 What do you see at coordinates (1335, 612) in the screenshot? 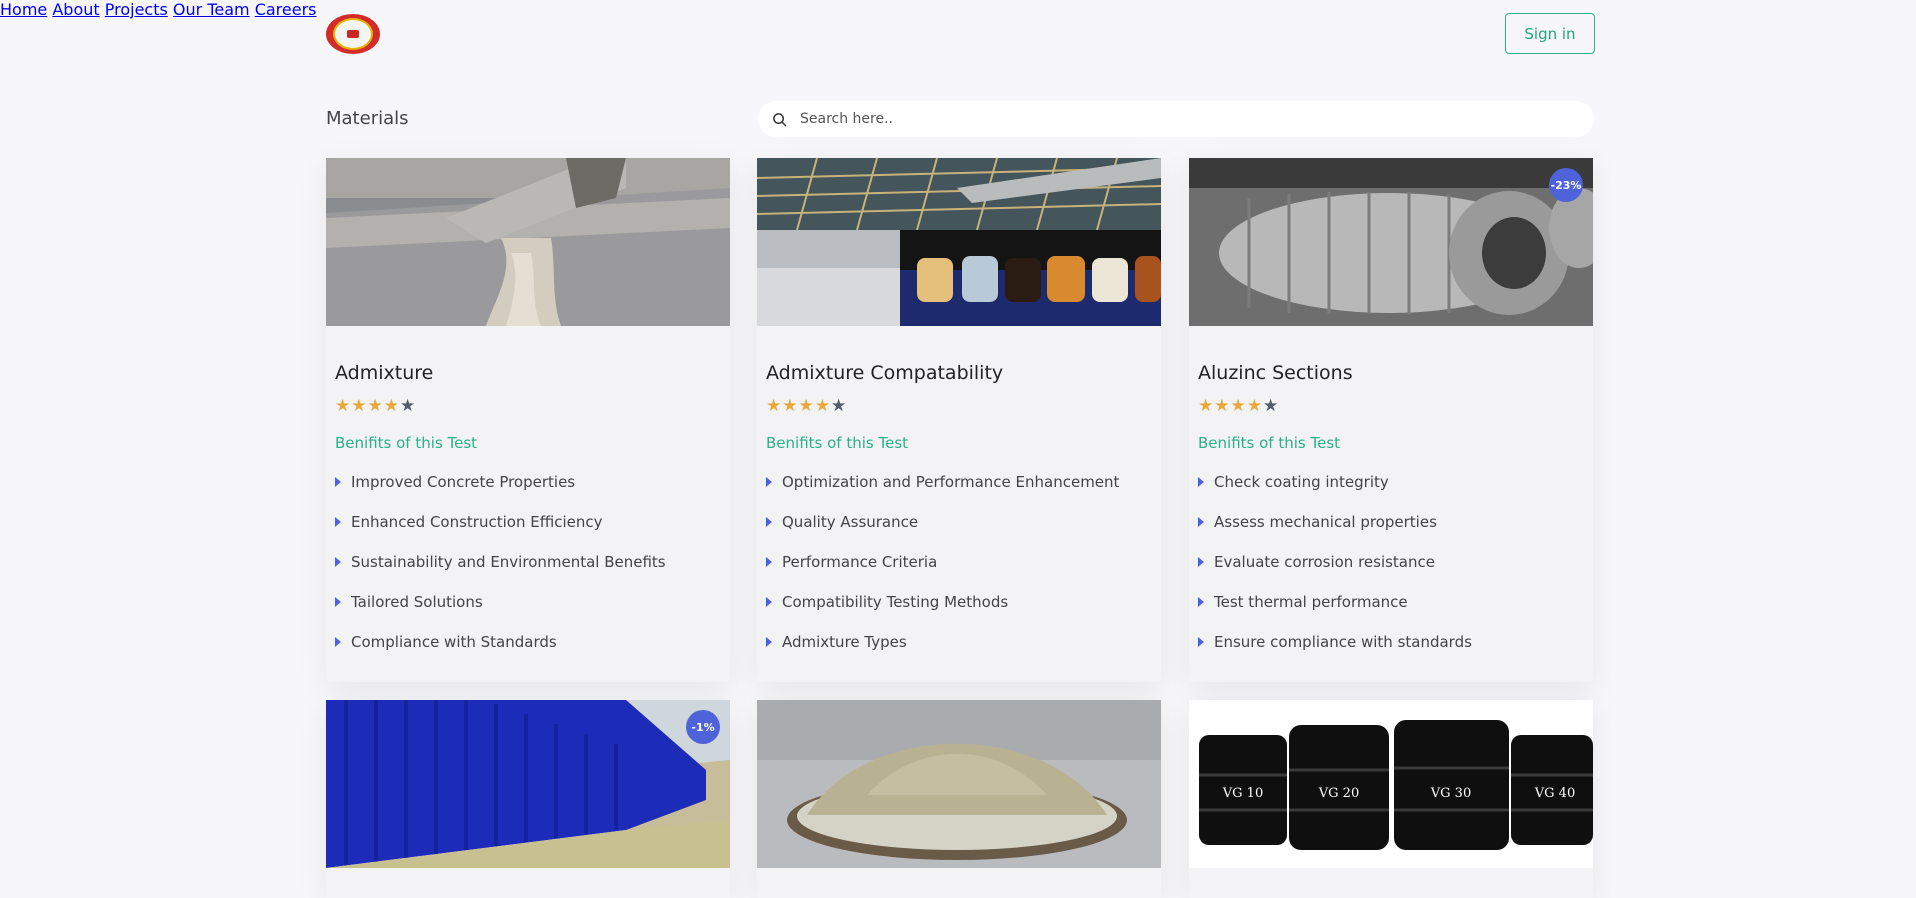
I see `list-item: Test thermal performance` at bounding box center [1335, 612].